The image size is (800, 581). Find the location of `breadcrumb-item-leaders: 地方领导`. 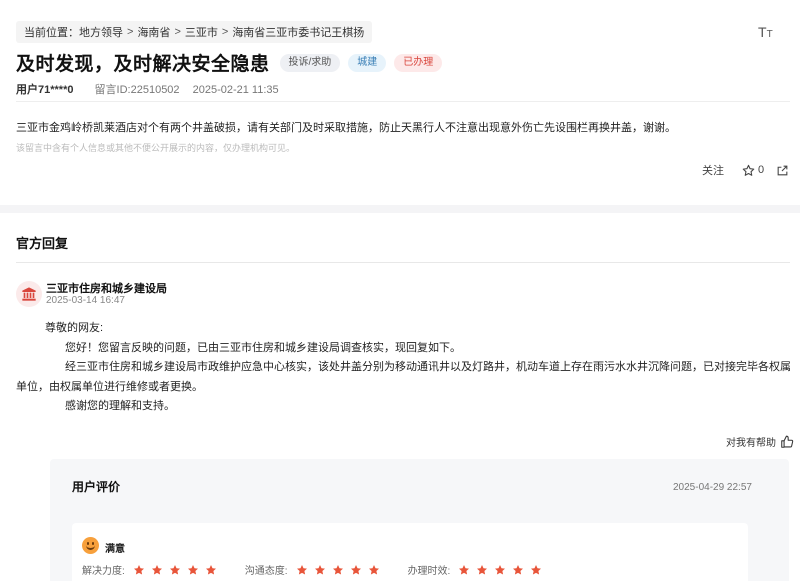

breadcrumb-item-leaders: 地方领导 is located at coordinates (101, 32).